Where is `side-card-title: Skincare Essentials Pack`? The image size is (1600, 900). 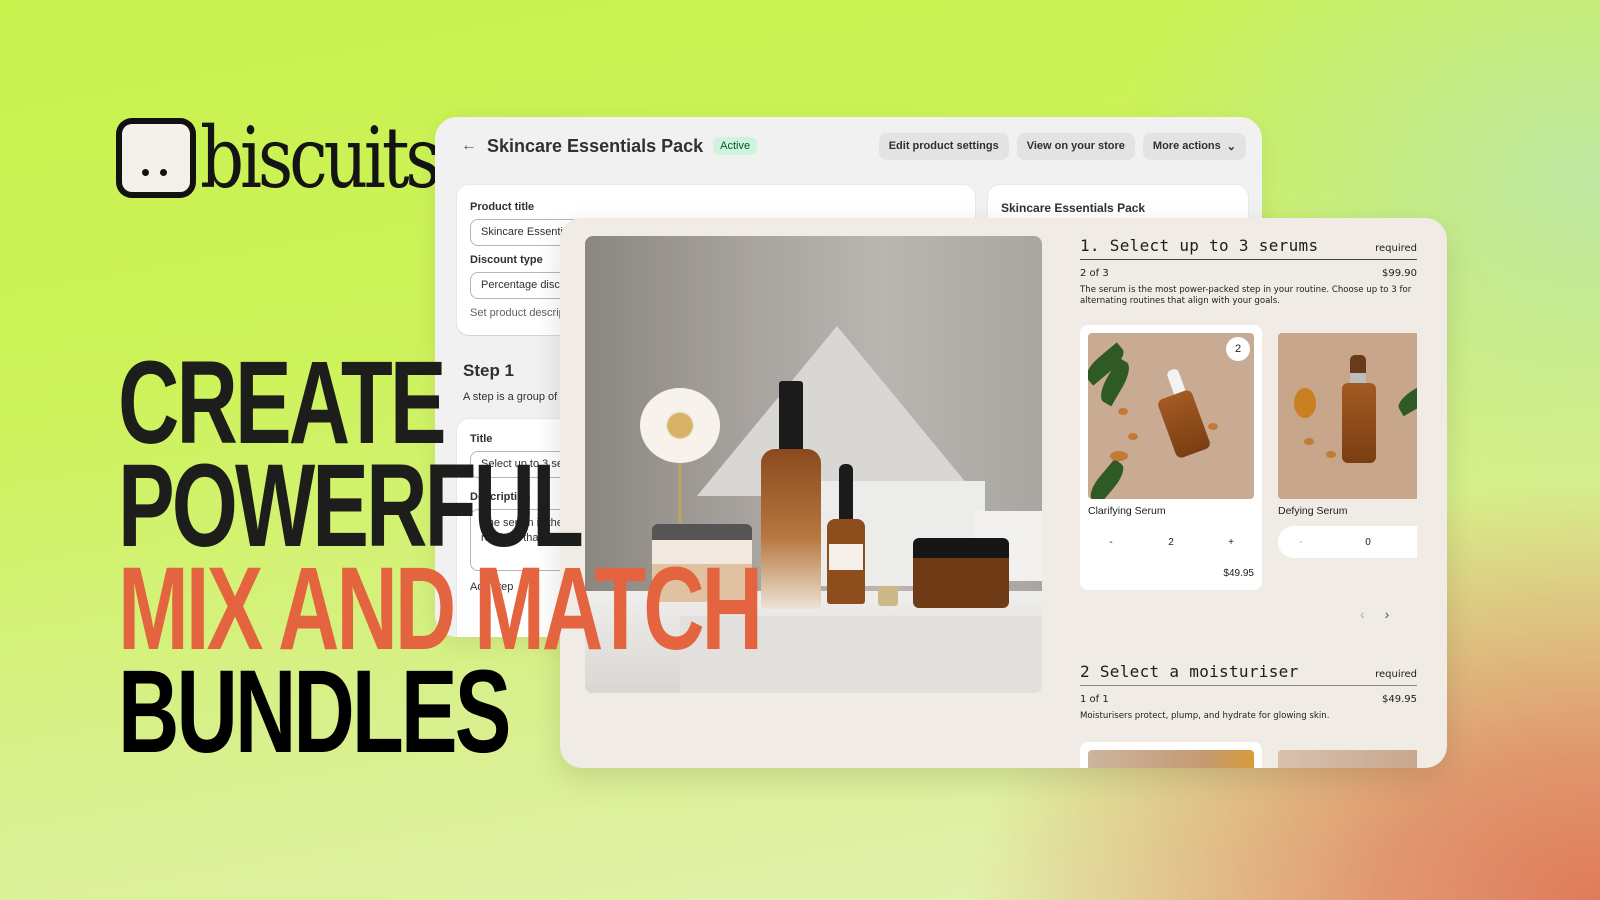
side-card-title: Skincare Essentials Pack is located at coordinates (1073, 208).